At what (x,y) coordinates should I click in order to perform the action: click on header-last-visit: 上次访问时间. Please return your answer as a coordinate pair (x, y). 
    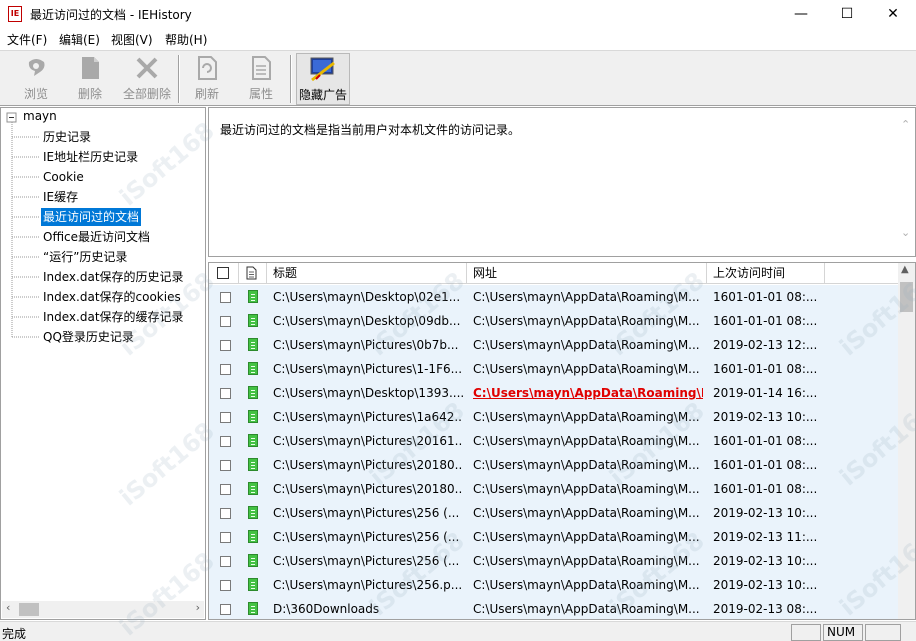
    Looking at the image, I should click on (766, 273).